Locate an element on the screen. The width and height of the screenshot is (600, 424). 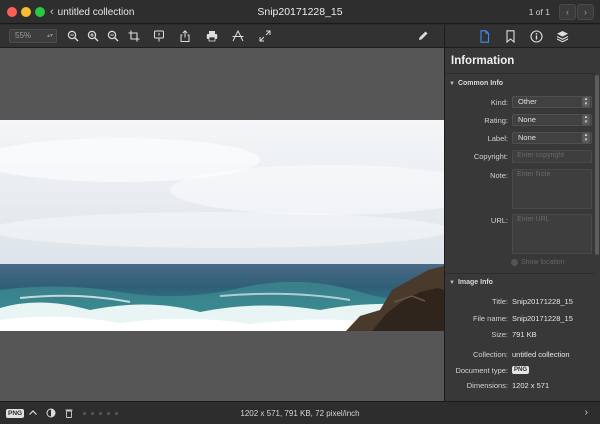
tab-details is located at coordinates (536, 36).